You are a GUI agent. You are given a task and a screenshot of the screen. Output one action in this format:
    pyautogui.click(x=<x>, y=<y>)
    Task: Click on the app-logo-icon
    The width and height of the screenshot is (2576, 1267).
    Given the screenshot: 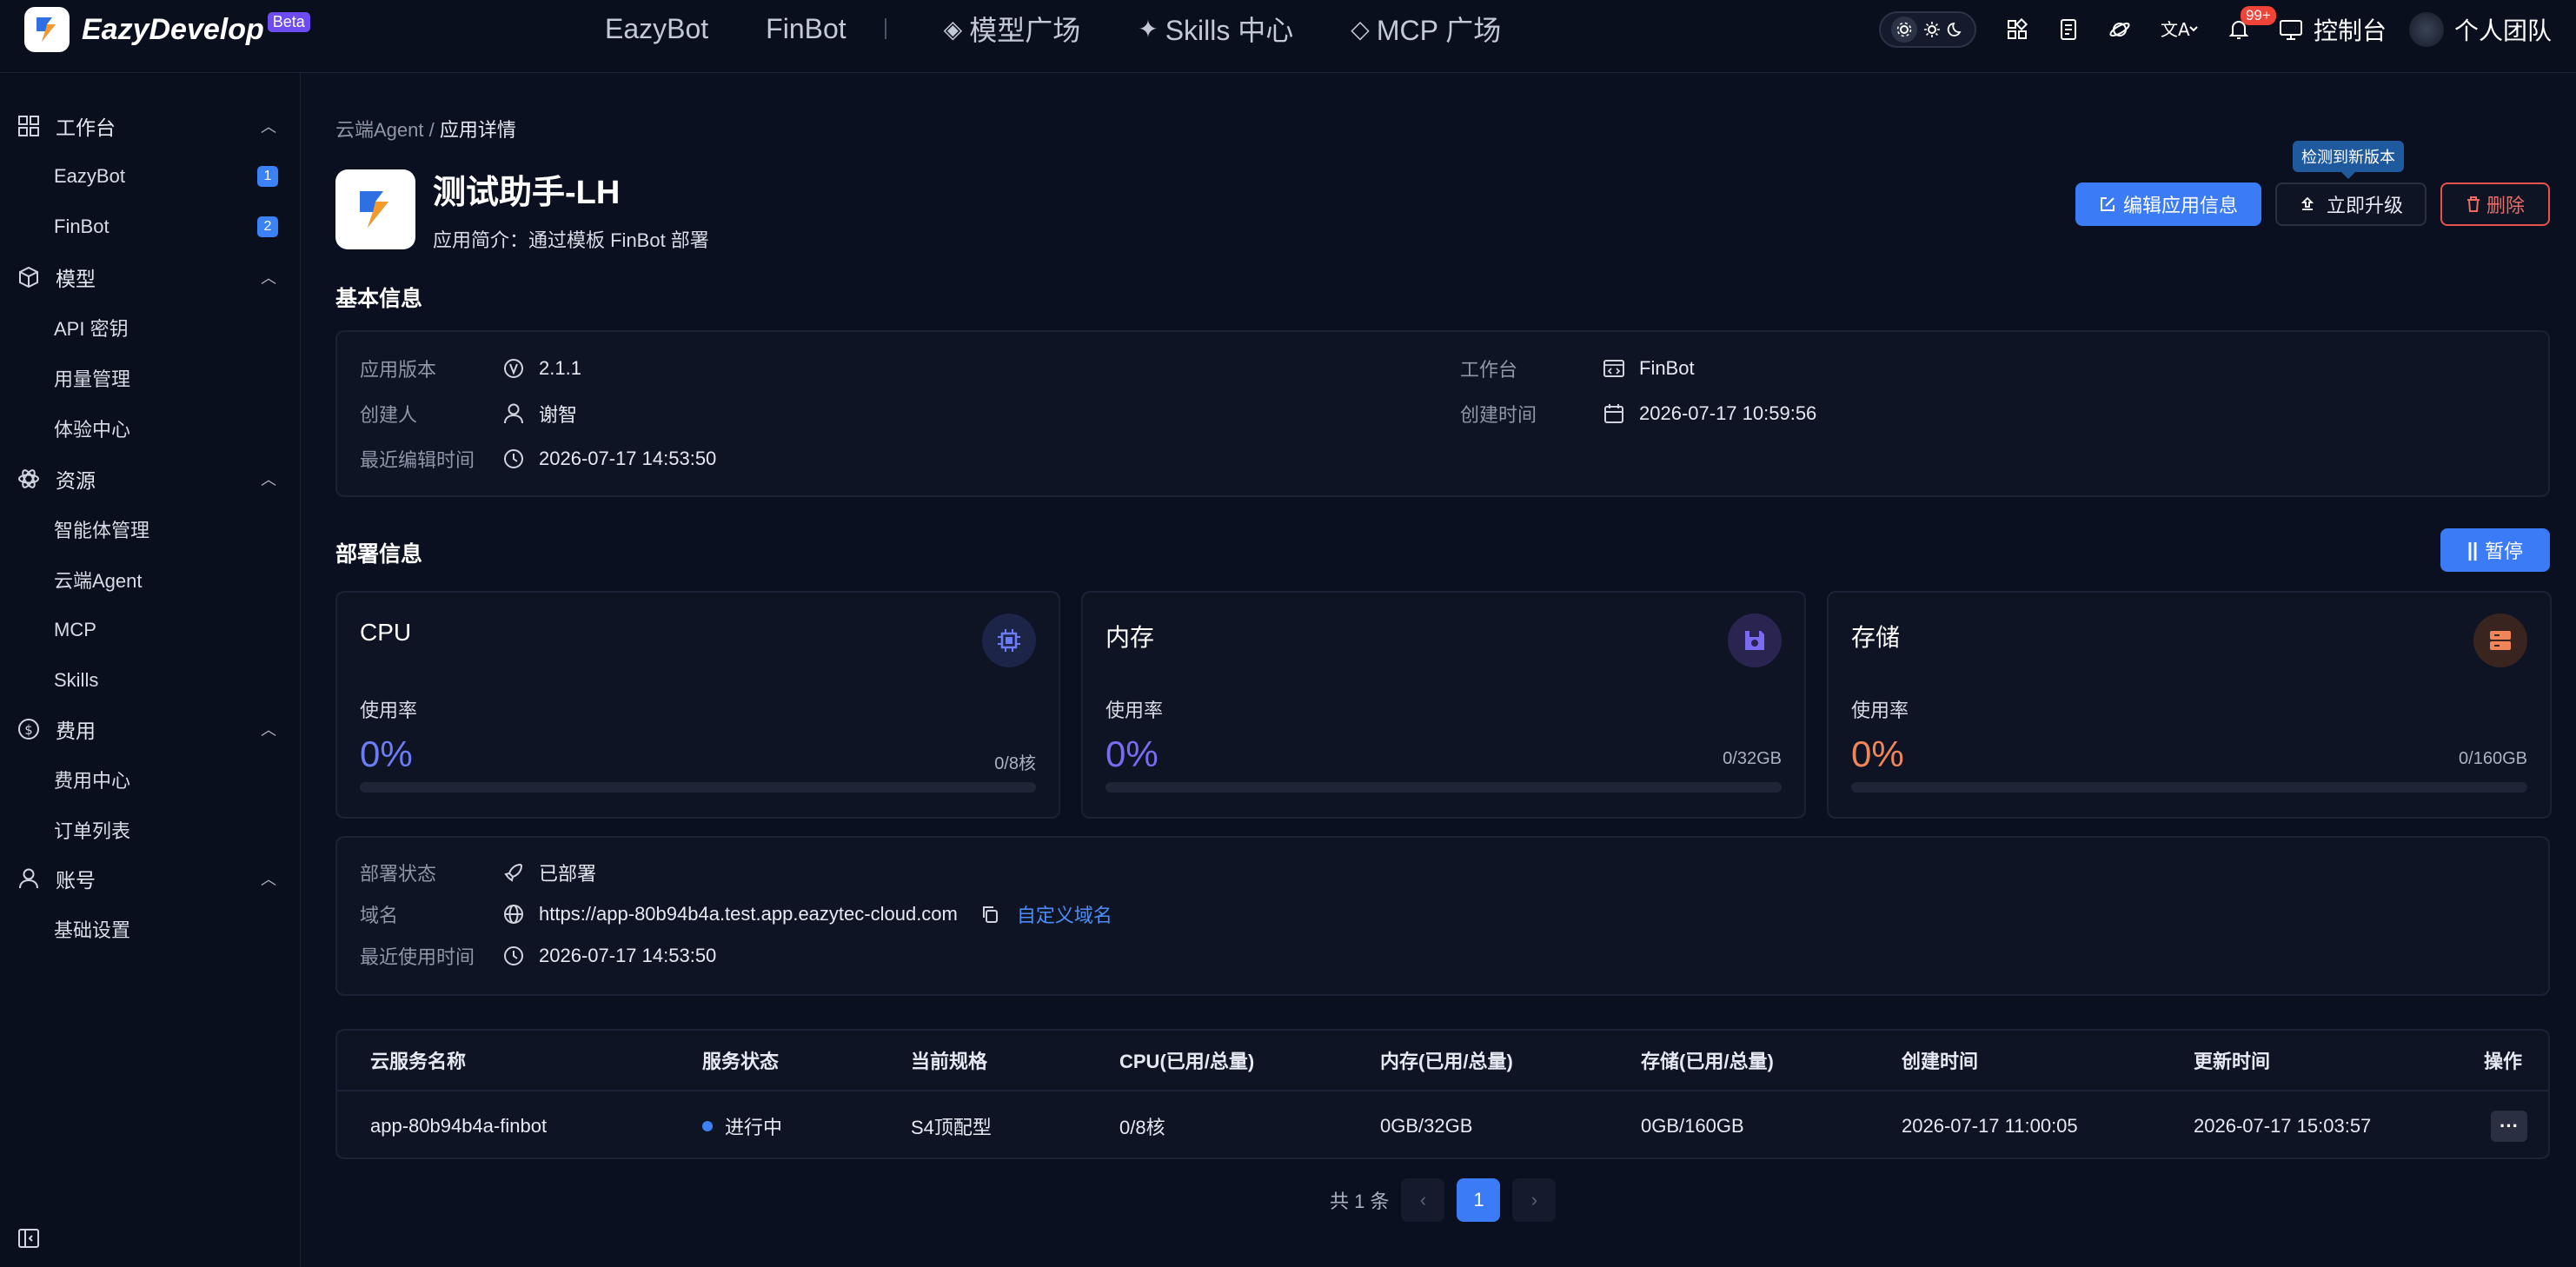 What is the action you would take?
    pyautogui.click(x=375, y=209)
    